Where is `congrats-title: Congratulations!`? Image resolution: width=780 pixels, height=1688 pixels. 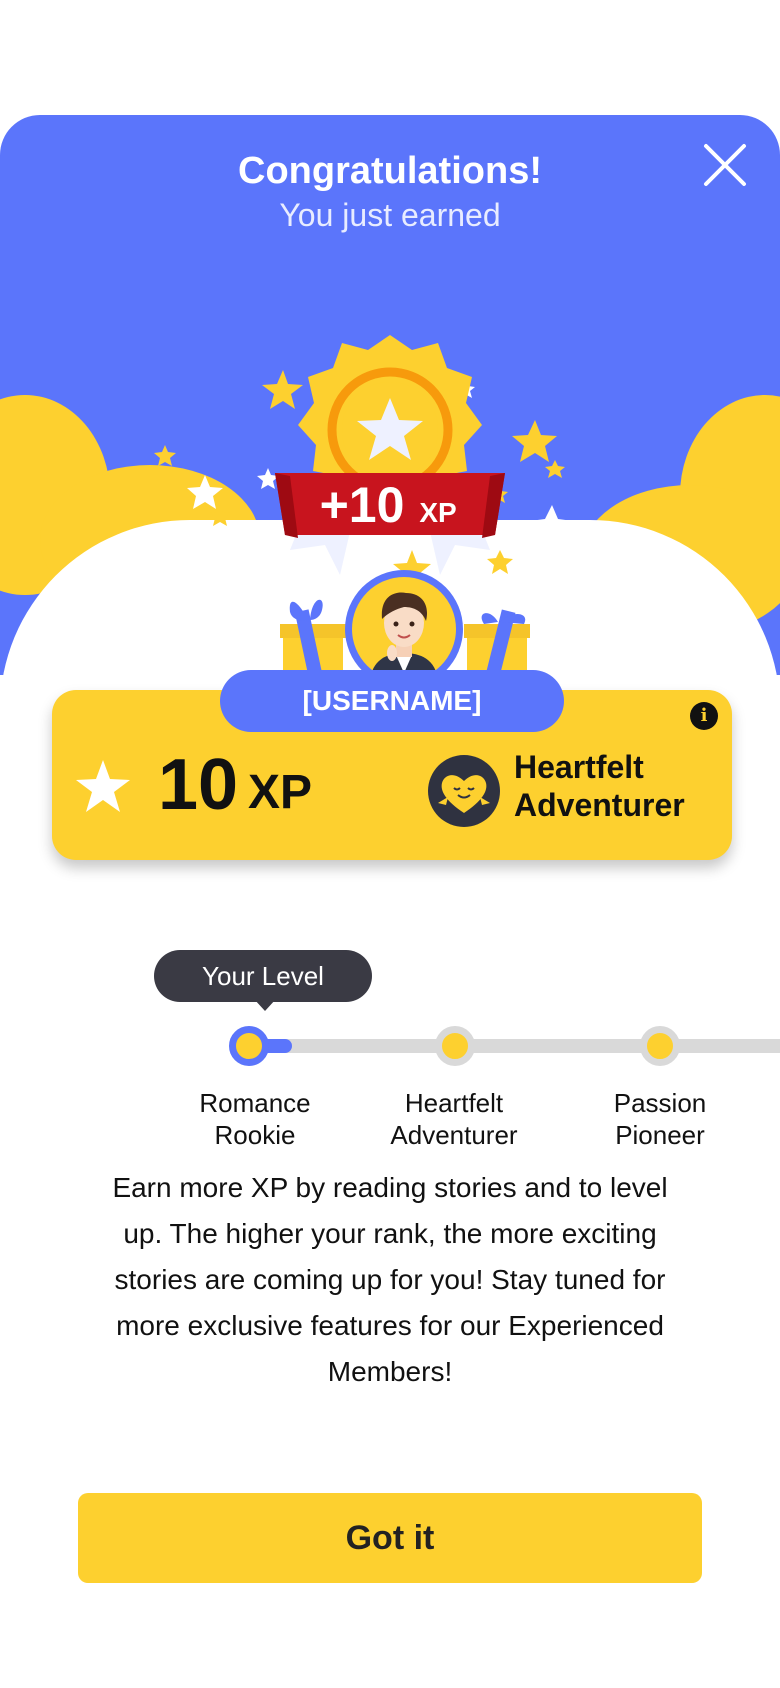
congrats-title: Congratulations! is located at coordinates (390, 171).